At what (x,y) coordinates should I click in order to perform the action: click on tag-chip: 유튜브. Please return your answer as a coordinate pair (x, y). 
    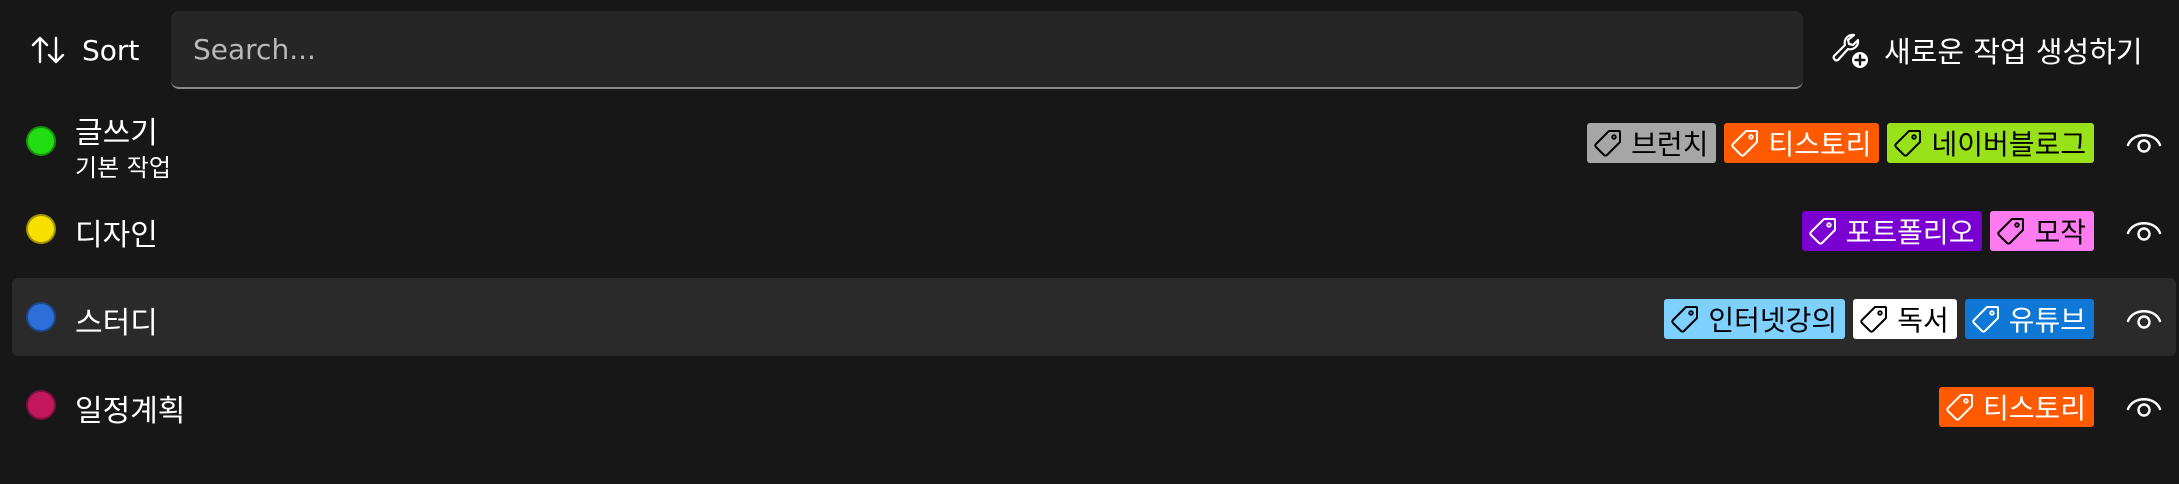
    Looking at the image, I should click on (2029, 319).